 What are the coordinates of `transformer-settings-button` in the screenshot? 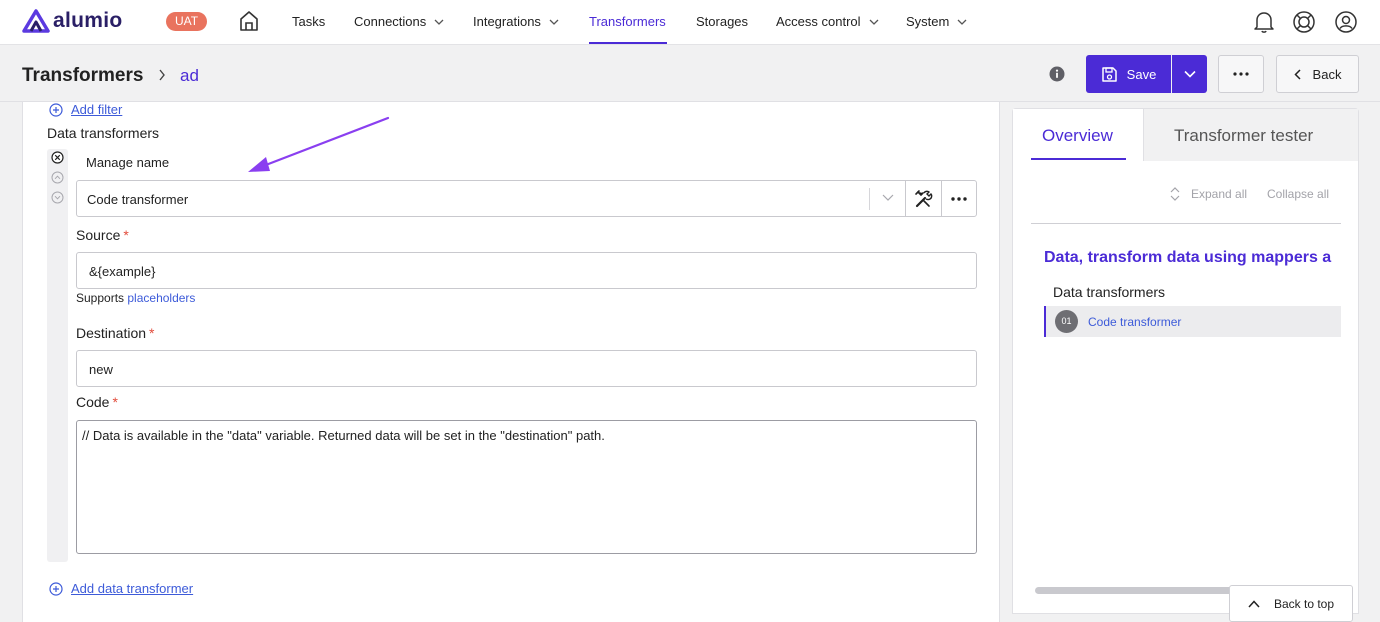 It's located at (923, 198).